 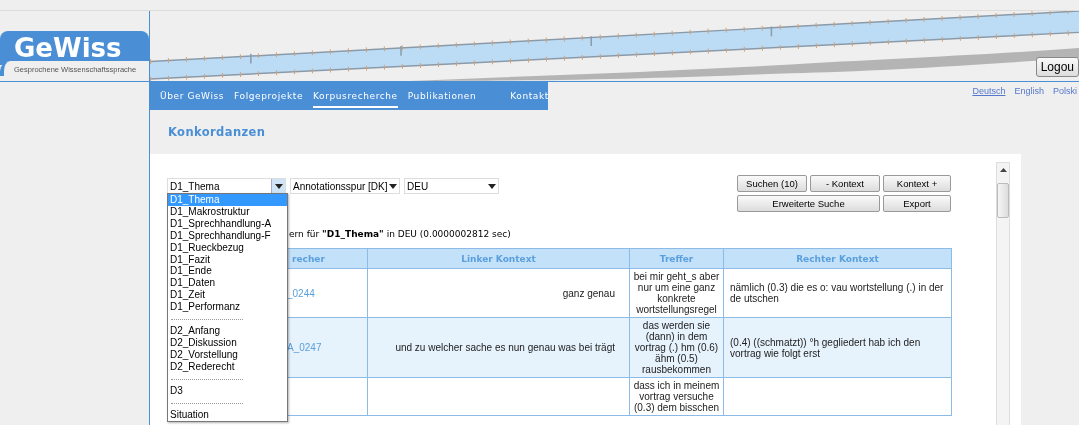 What do you see at coordinates (400, 234) in the screenshot?
I see `result-summary: ern für "D1_Thema" in DEU (0.0000002812 sec)` at bounding box center [400, 234].